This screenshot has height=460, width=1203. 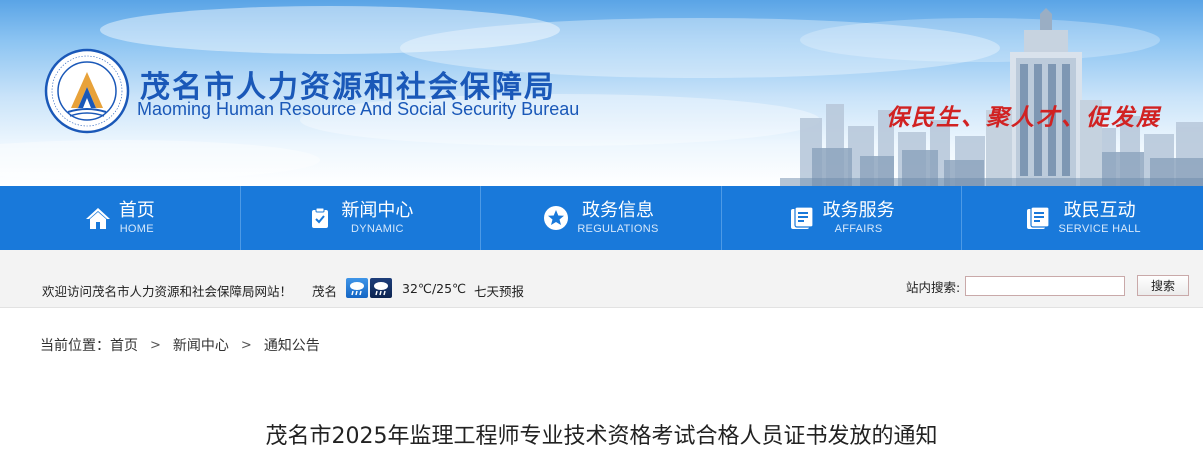 What do you see at coordinates (201, 345) in the screenshot?
I see `breadcrumb-item-news: 新闻中心` at bounding box center [201, 345].